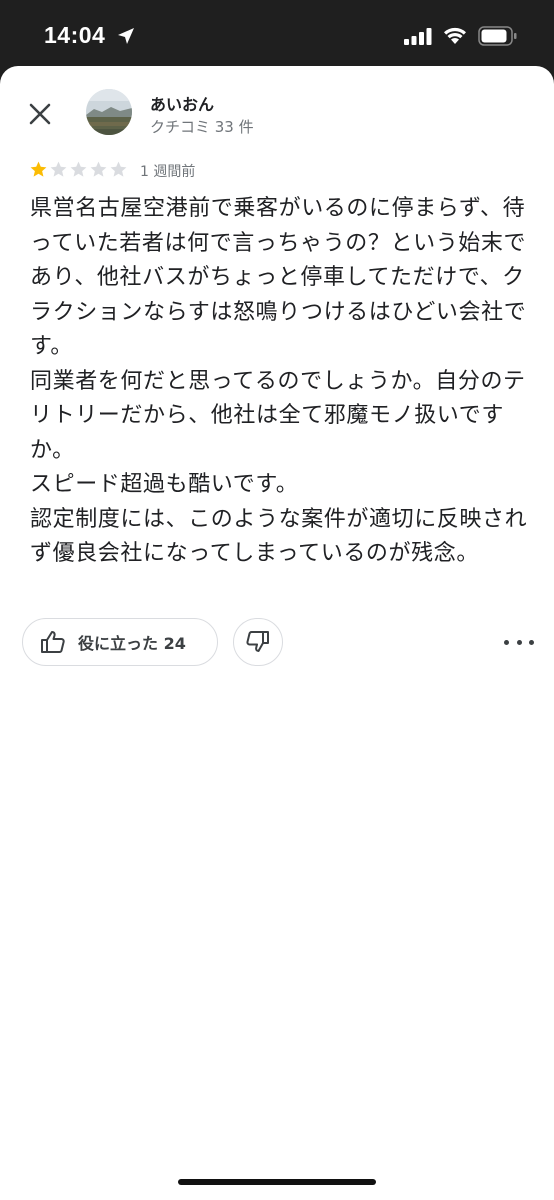 This screenshot has width=554, height=1200. Describe the element at coordinates (132, 643) in the screenshot. I see `helpful-label: 役に立った 24` at that location.